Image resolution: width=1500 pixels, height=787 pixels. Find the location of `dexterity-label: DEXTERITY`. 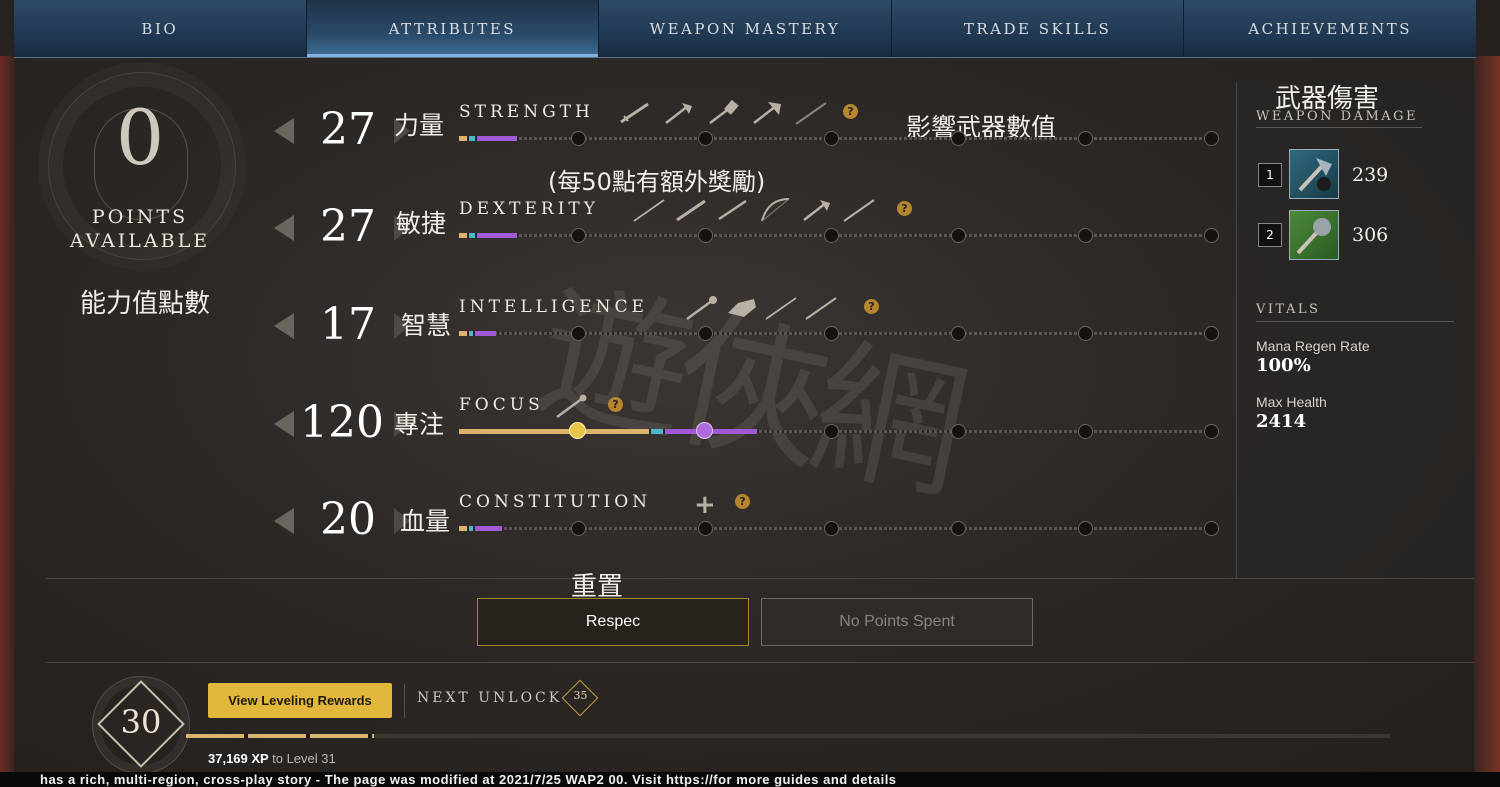

dexterity-label: DEXTERITY is located at coordinates (529, 209).